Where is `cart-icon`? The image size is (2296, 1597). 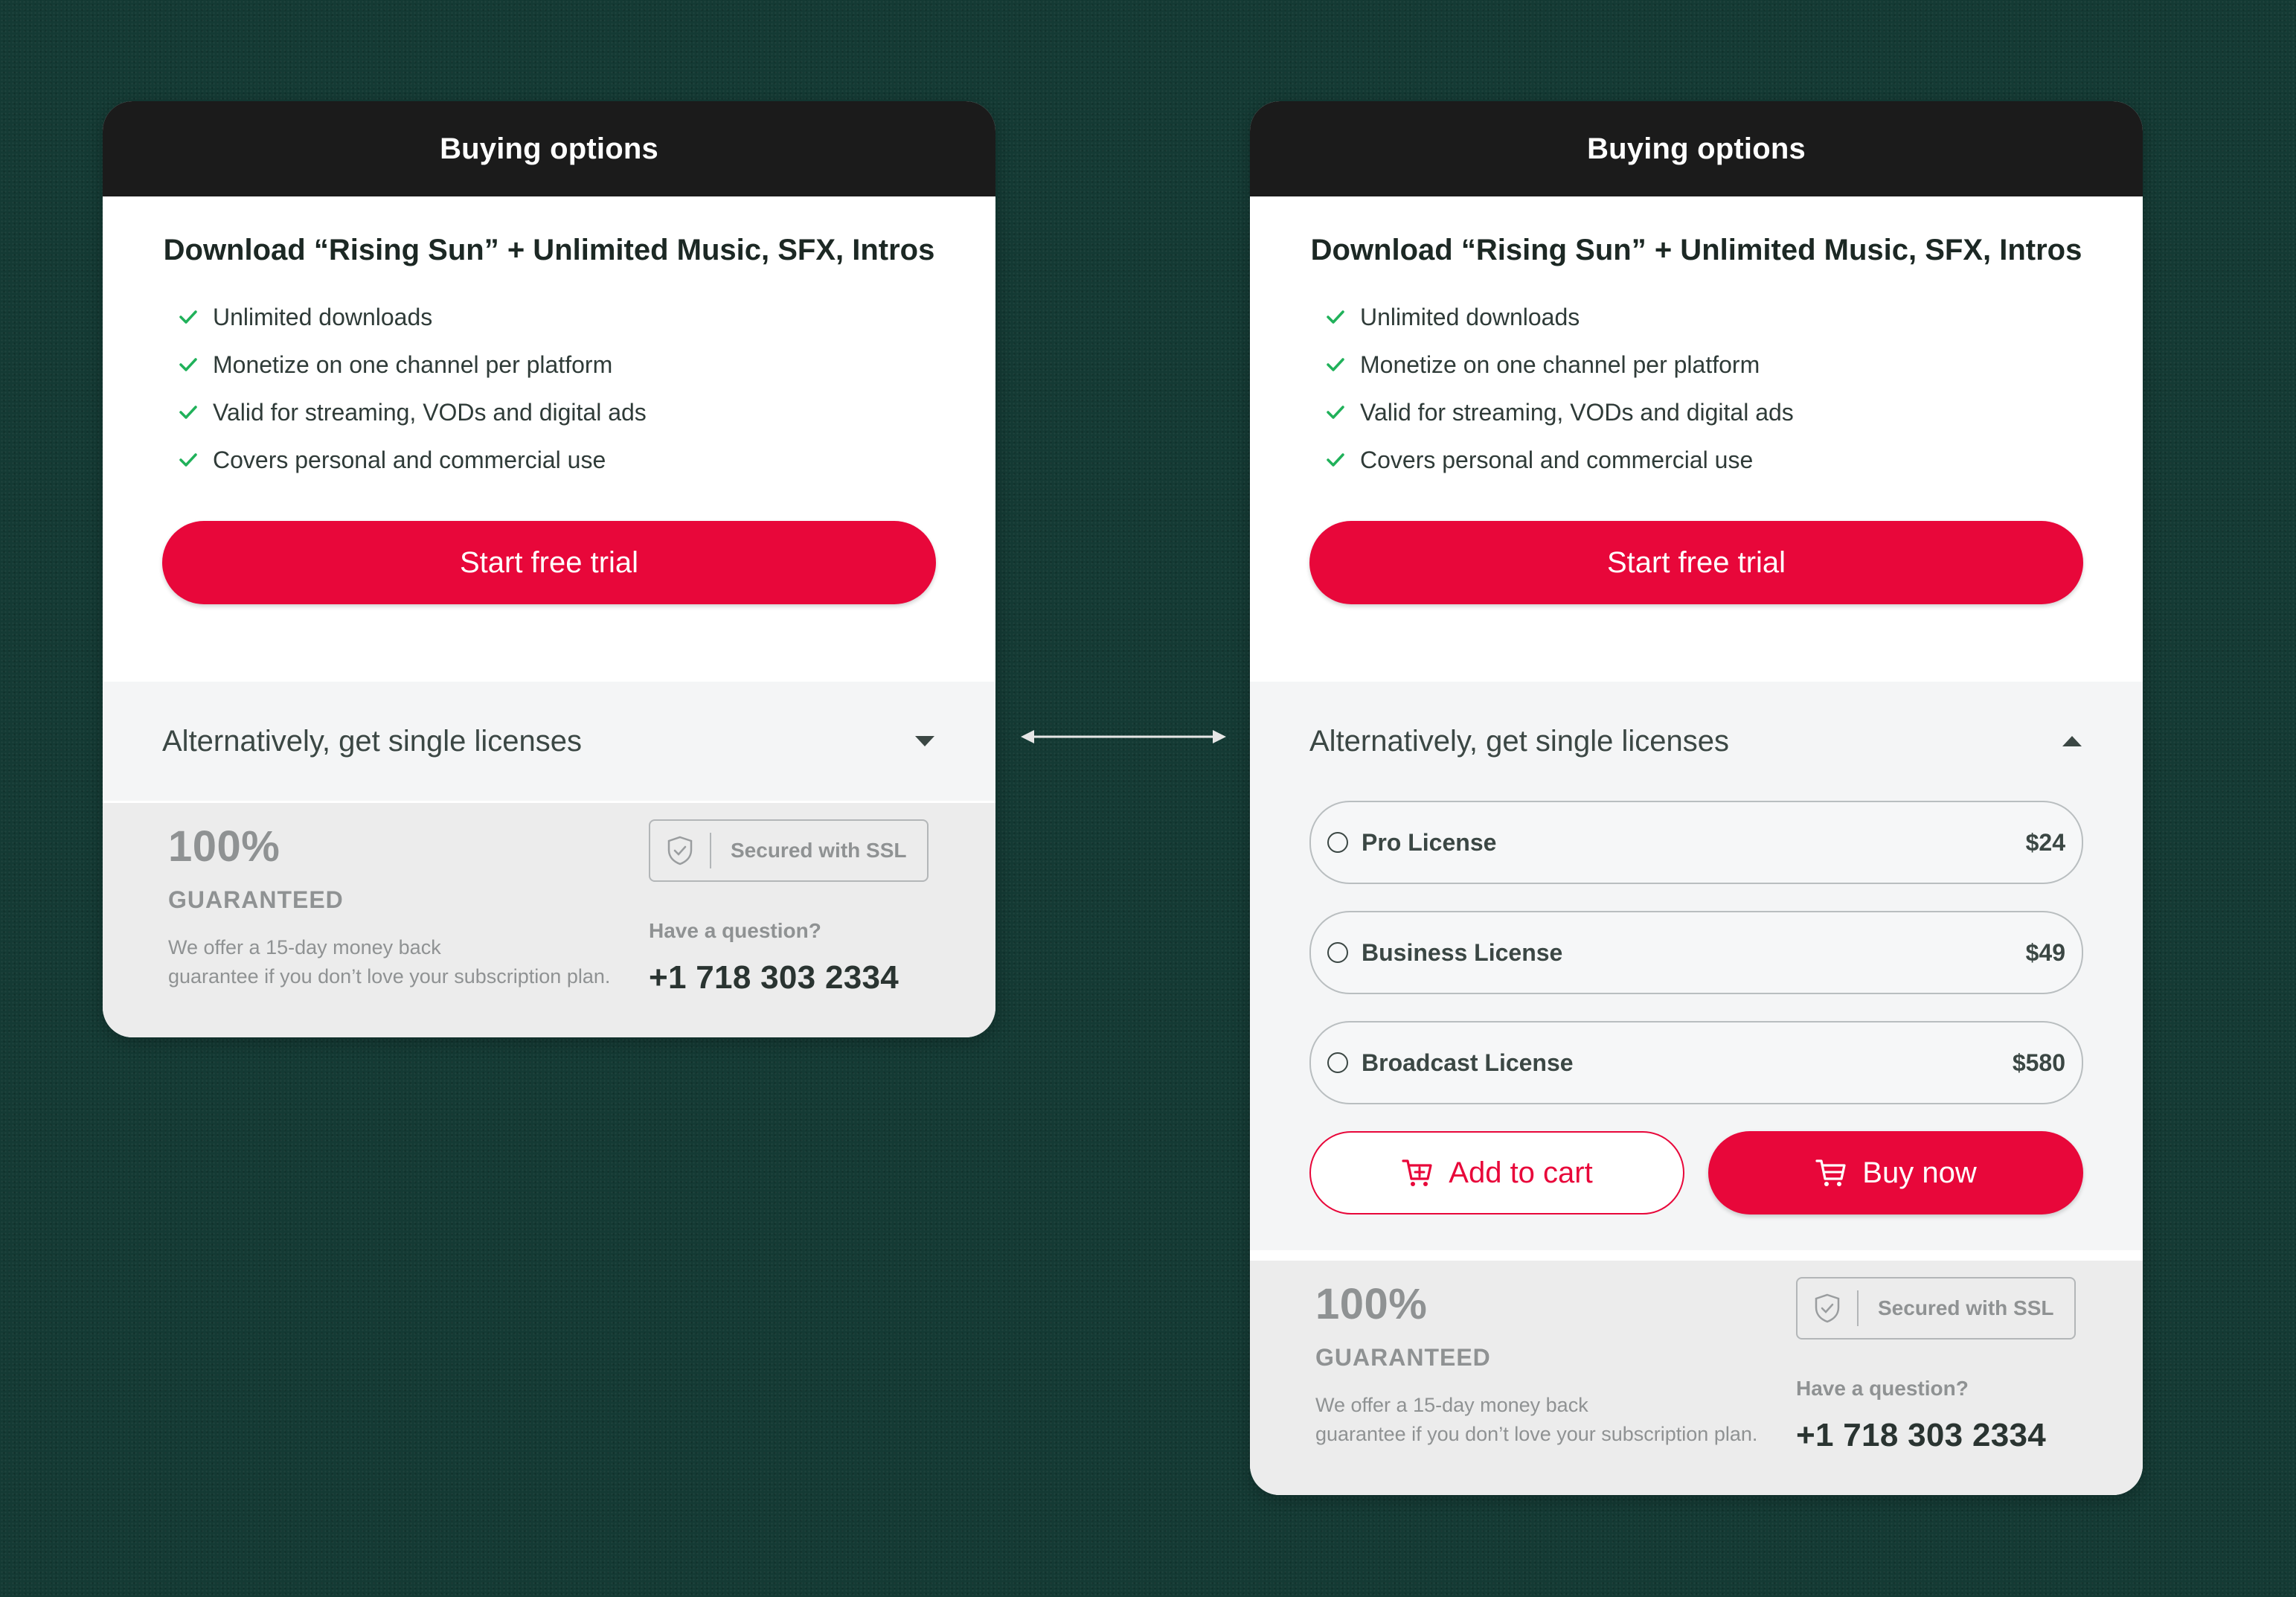 cart-icon is located at coordinates (1831, 1172).